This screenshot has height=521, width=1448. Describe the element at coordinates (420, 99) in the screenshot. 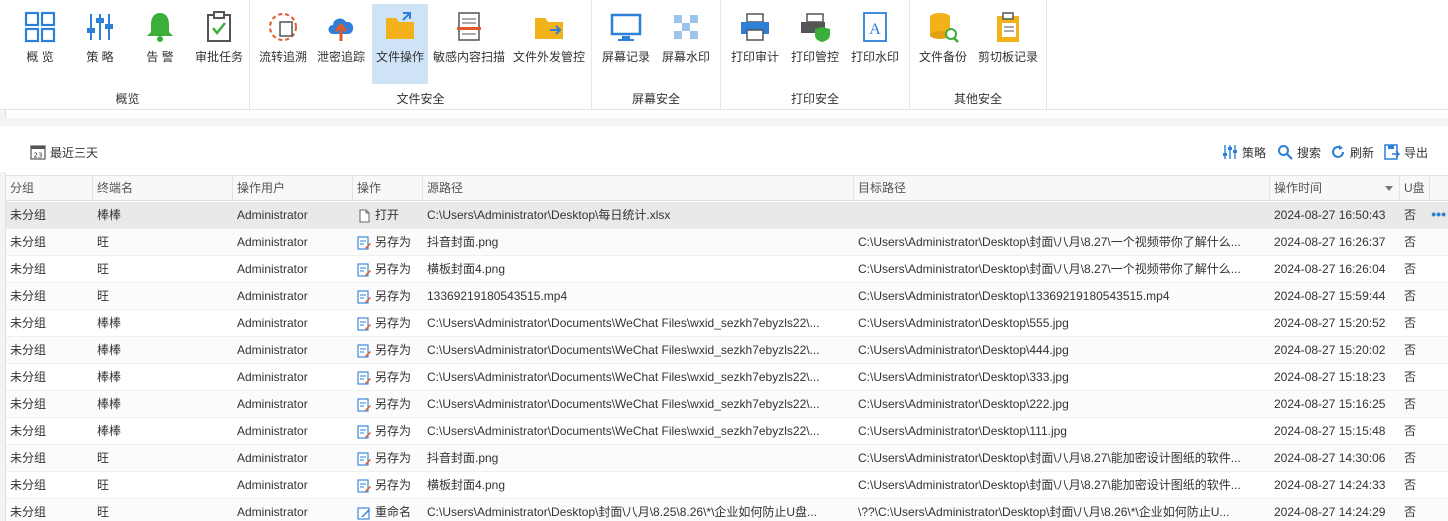

I see `group-label-file-security: 文件安全` at that location.